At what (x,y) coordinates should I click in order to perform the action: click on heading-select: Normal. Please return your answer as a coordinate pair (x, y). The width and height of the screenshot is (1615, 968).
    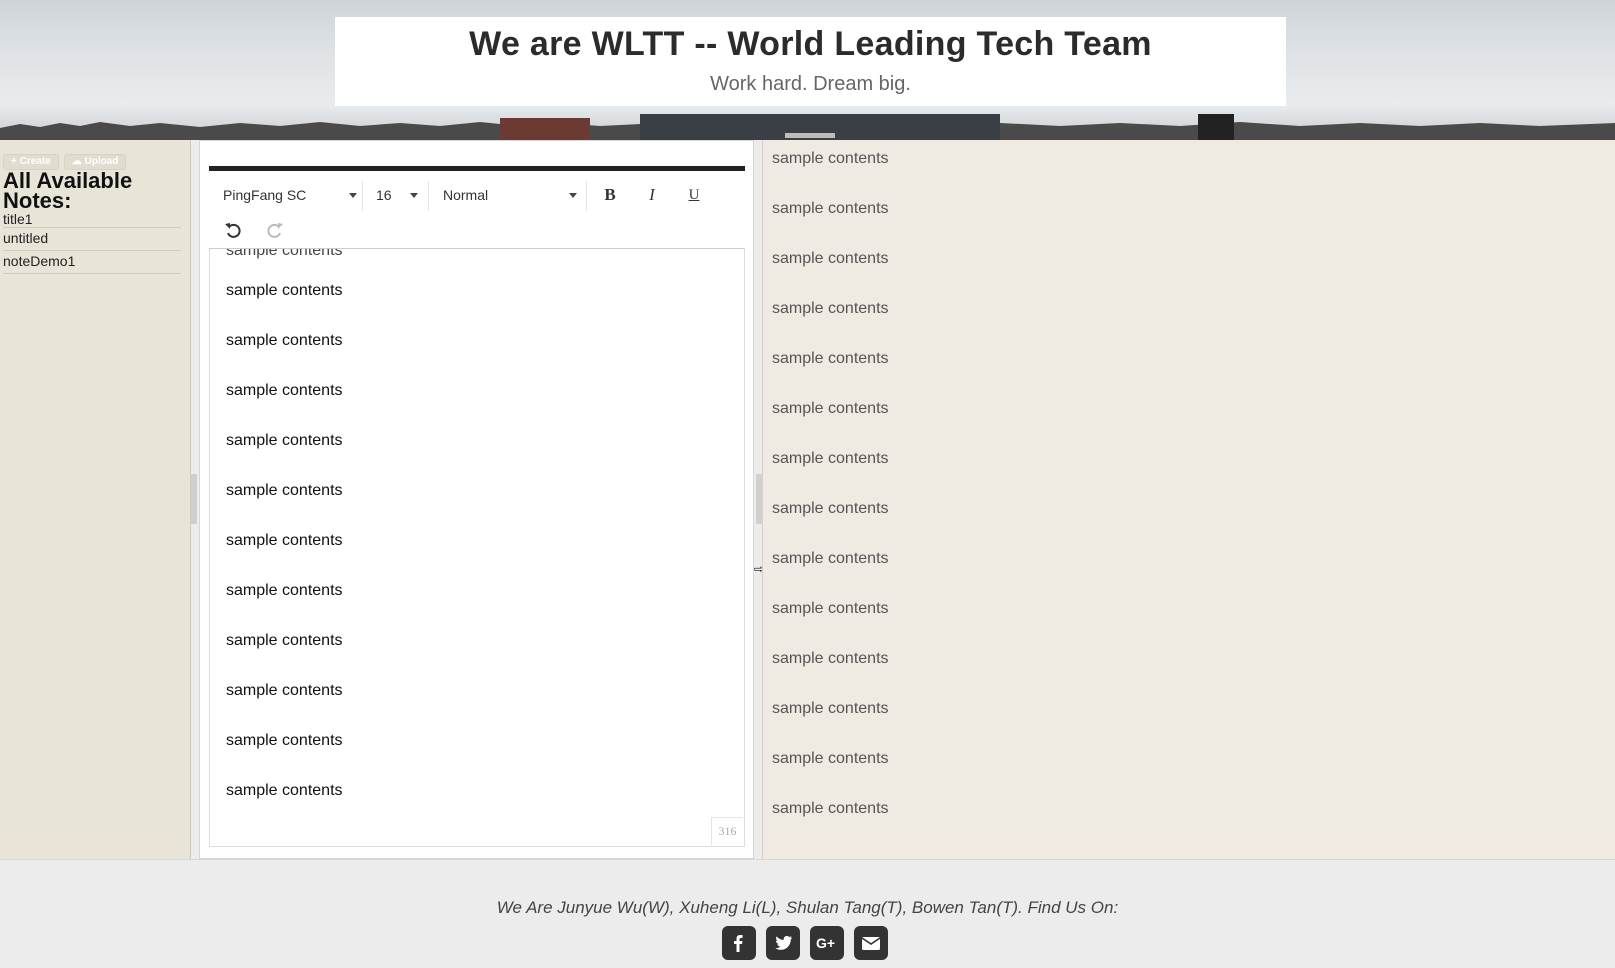
    Looking at the image, I should click on (513, 195).